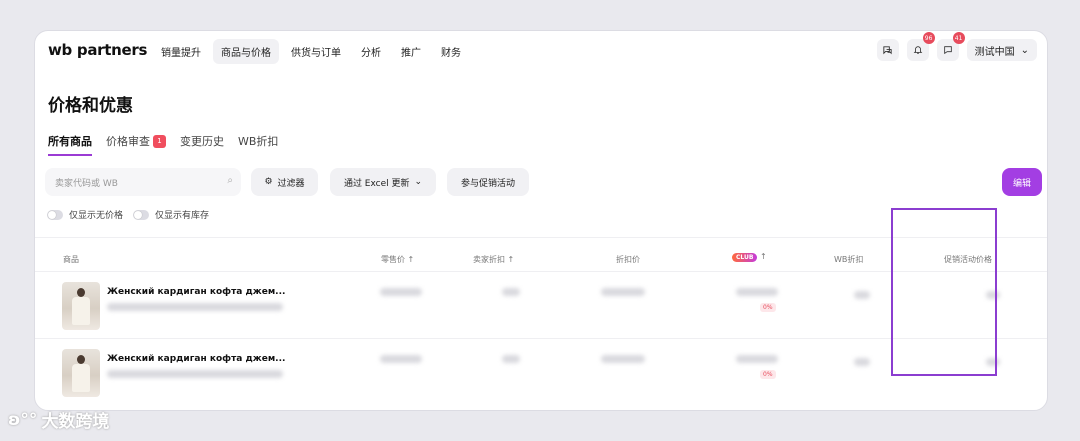  I want to click on account-name: 测试中国, so click(994, 52).